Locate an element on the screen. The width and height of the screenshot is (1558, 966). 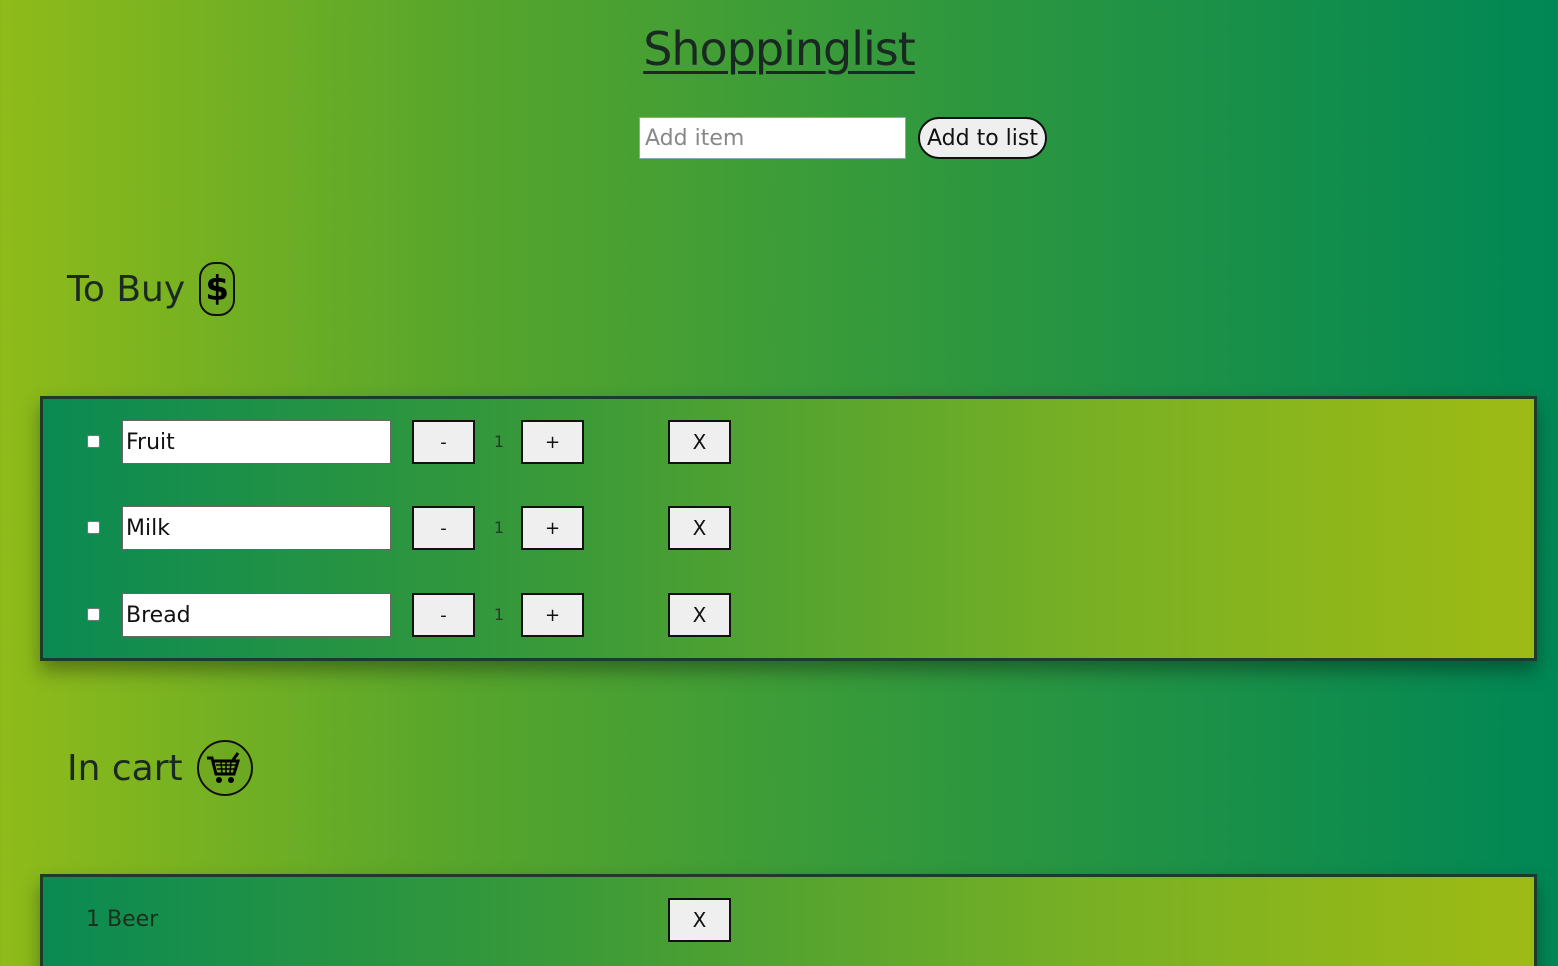
in-cart-heading: In cart is located at coordinates (160, 768).